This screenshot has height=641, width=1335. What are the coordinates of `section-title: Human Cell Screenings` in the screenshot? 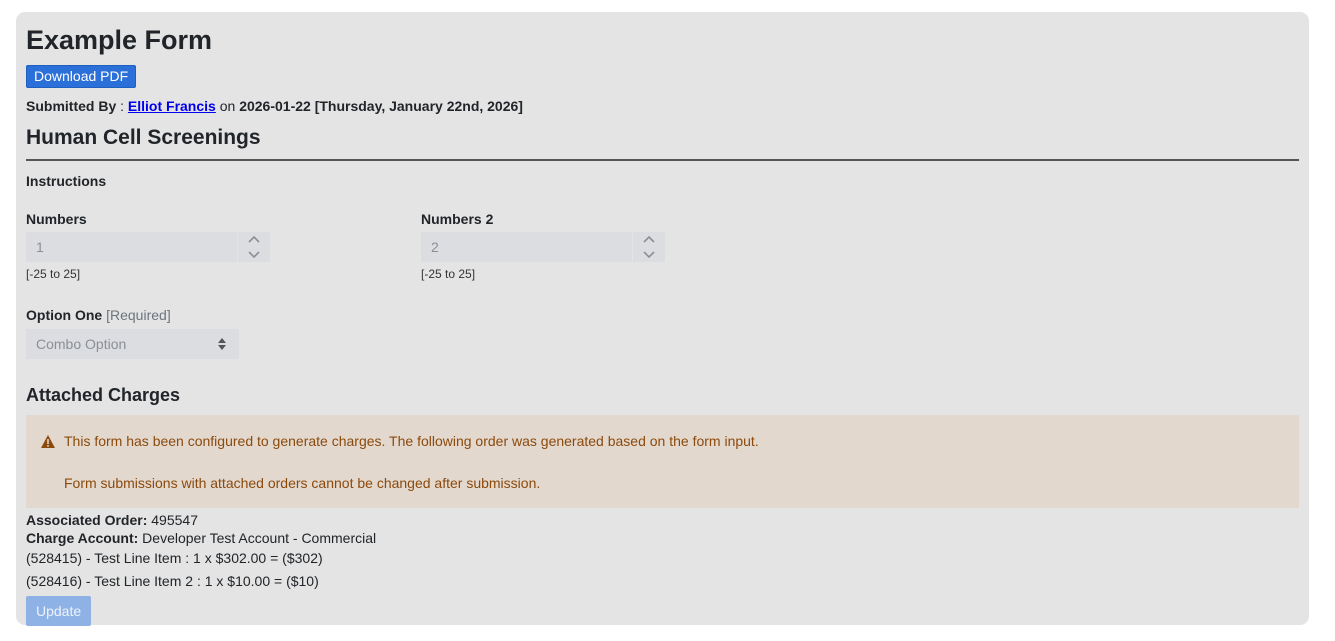 It's located at (143, 137).